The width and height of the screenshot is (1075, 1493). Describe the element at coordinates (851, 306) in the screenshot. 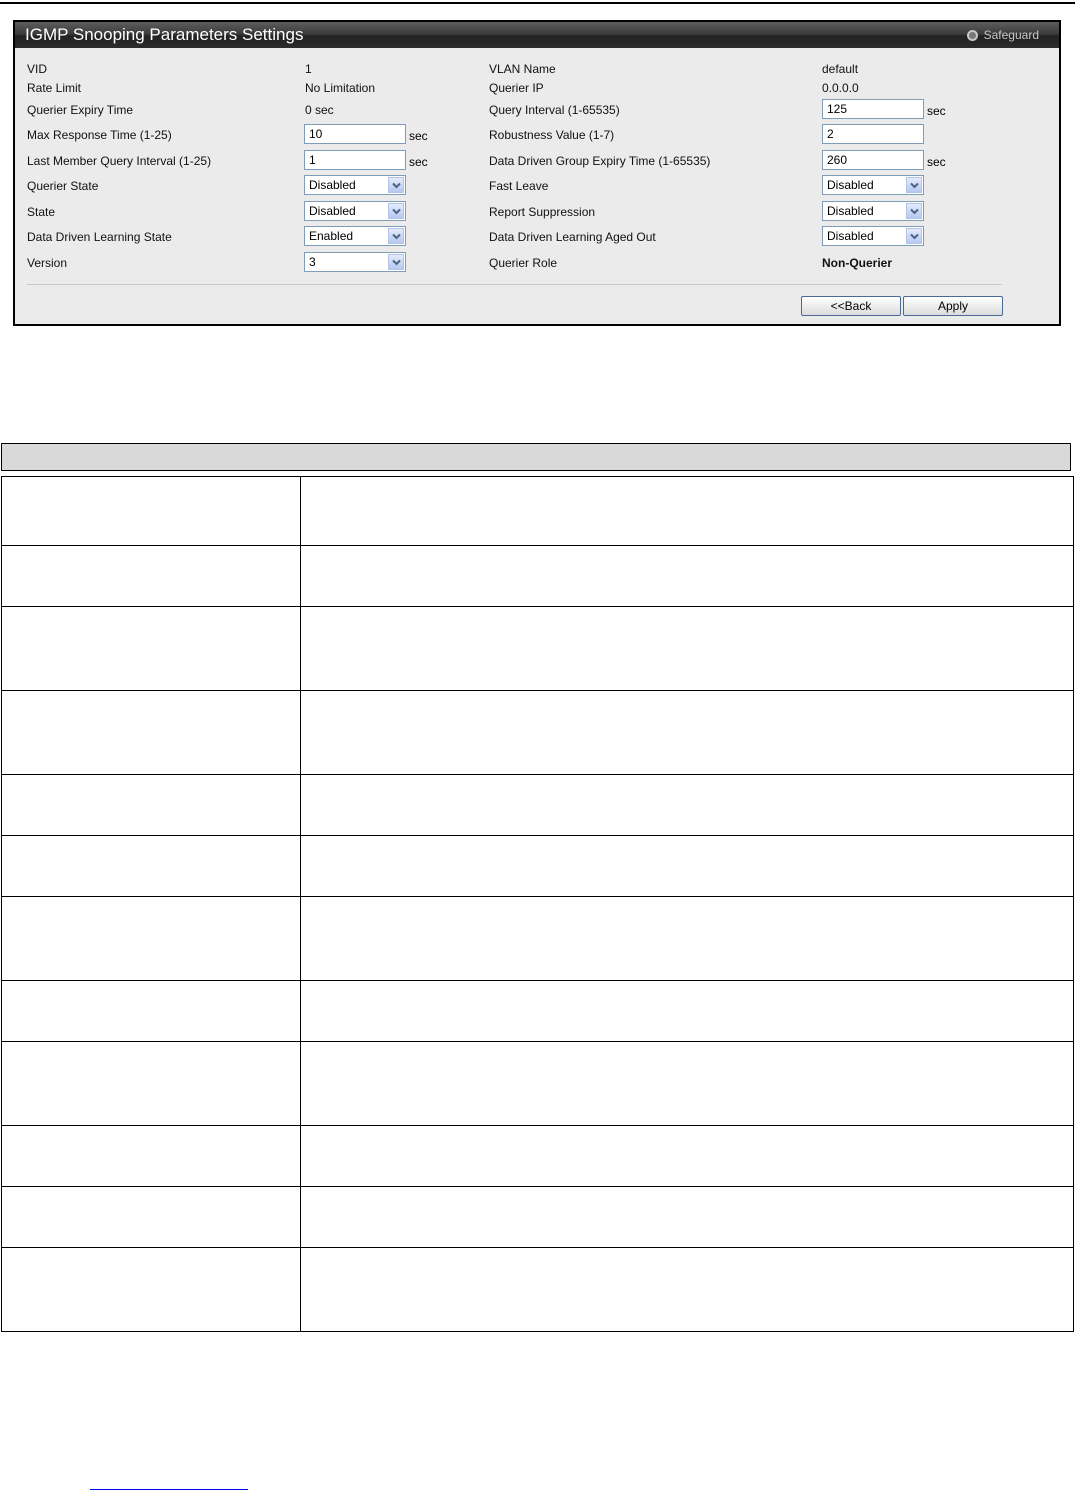

I see `back-button: <<Back` at that location.